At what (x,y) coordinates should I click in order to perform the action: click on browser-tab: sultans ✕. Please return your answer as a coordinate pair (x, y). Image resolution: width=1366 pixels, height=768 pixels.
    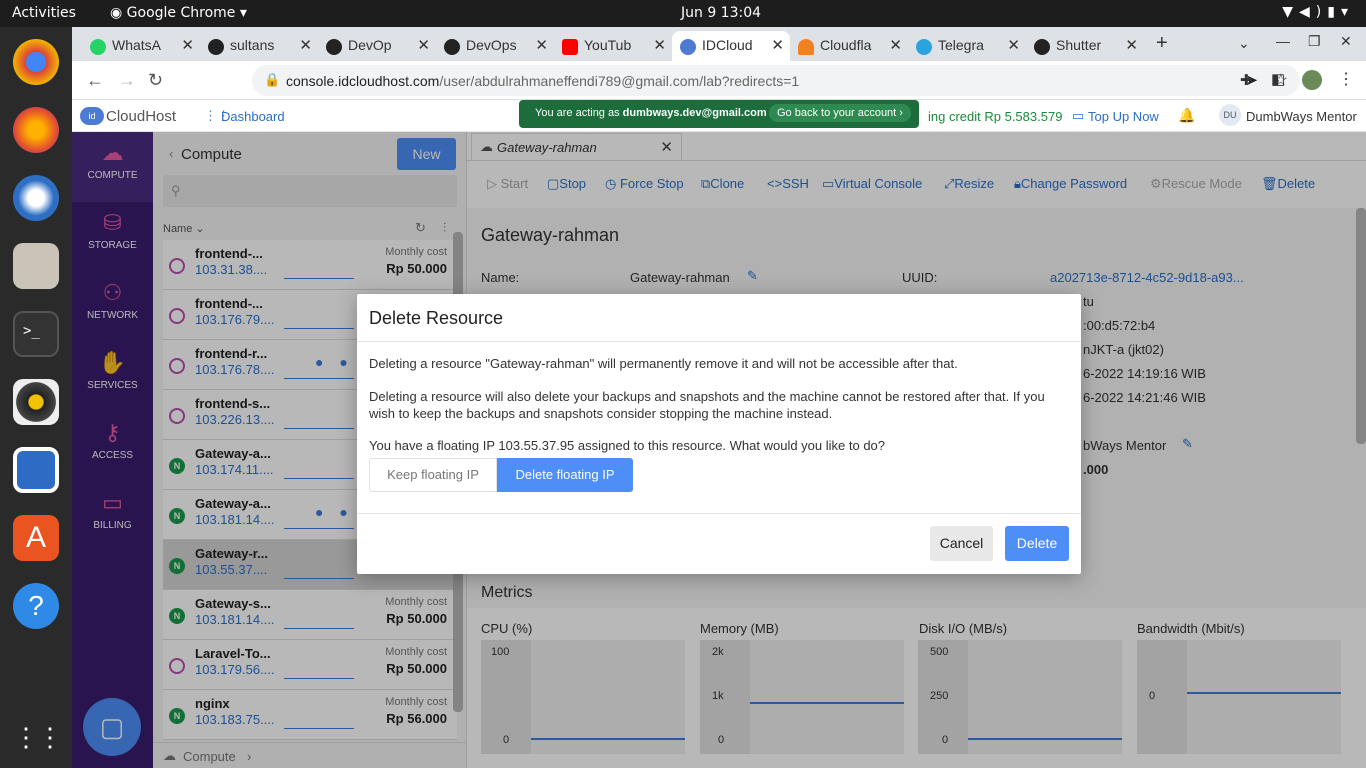
    Looking at the image, I should click on (259, 46).